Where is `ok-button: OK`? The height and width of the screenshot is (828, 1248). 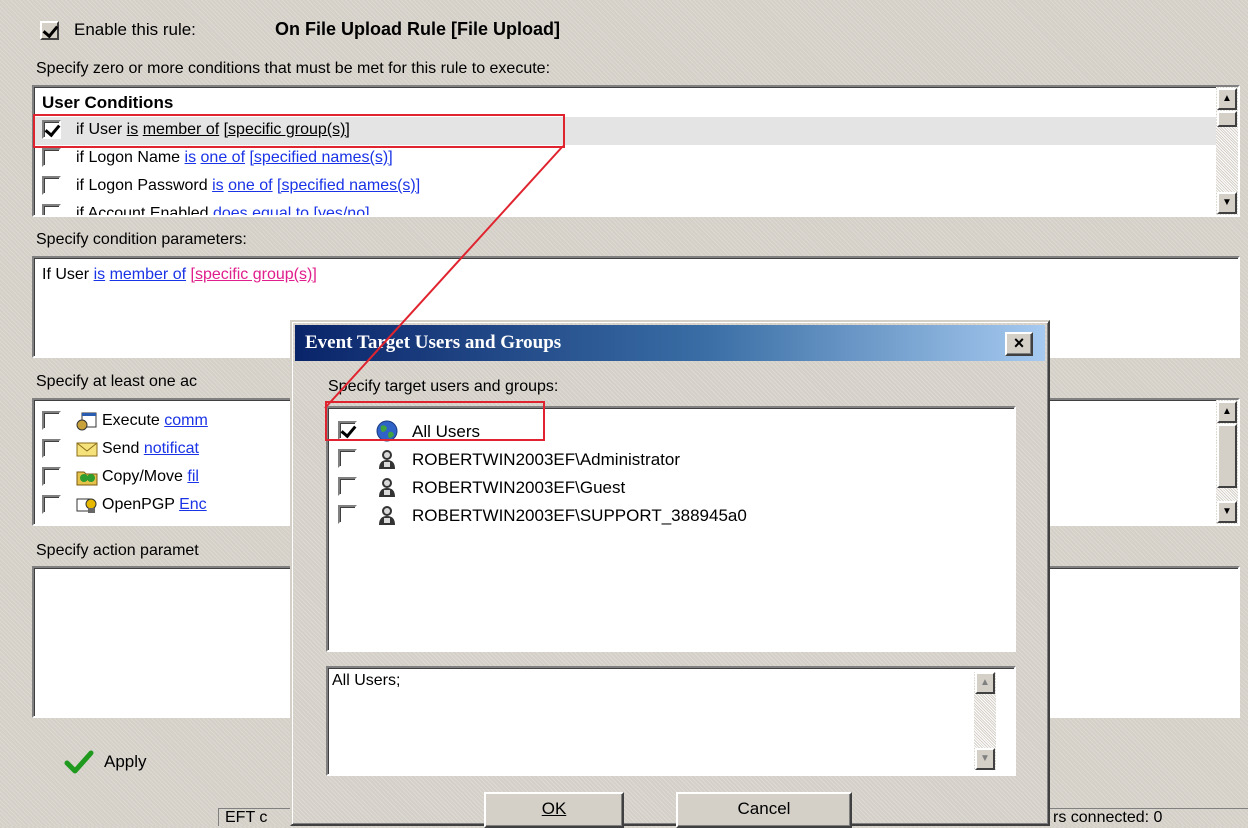
ok-button: OK is located at coordinates (554, 810).